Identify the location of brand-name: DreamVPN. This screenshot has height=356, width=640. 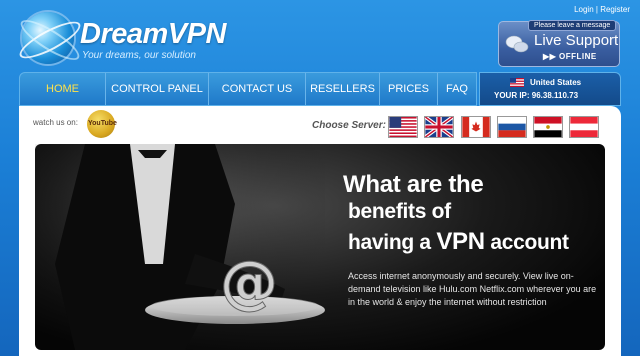
(153, 34).